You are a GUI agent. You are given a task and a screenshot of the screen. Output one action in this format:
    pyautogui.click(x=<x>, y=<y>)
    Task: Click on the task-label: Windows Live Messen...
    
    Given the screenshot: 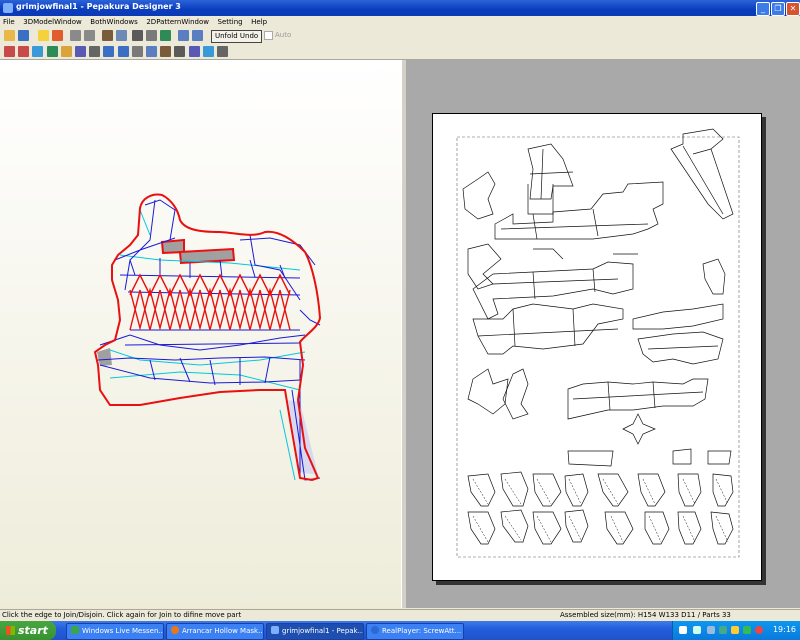 What is the action you would take?
    pyautogui.click(x=123, y=631)
    